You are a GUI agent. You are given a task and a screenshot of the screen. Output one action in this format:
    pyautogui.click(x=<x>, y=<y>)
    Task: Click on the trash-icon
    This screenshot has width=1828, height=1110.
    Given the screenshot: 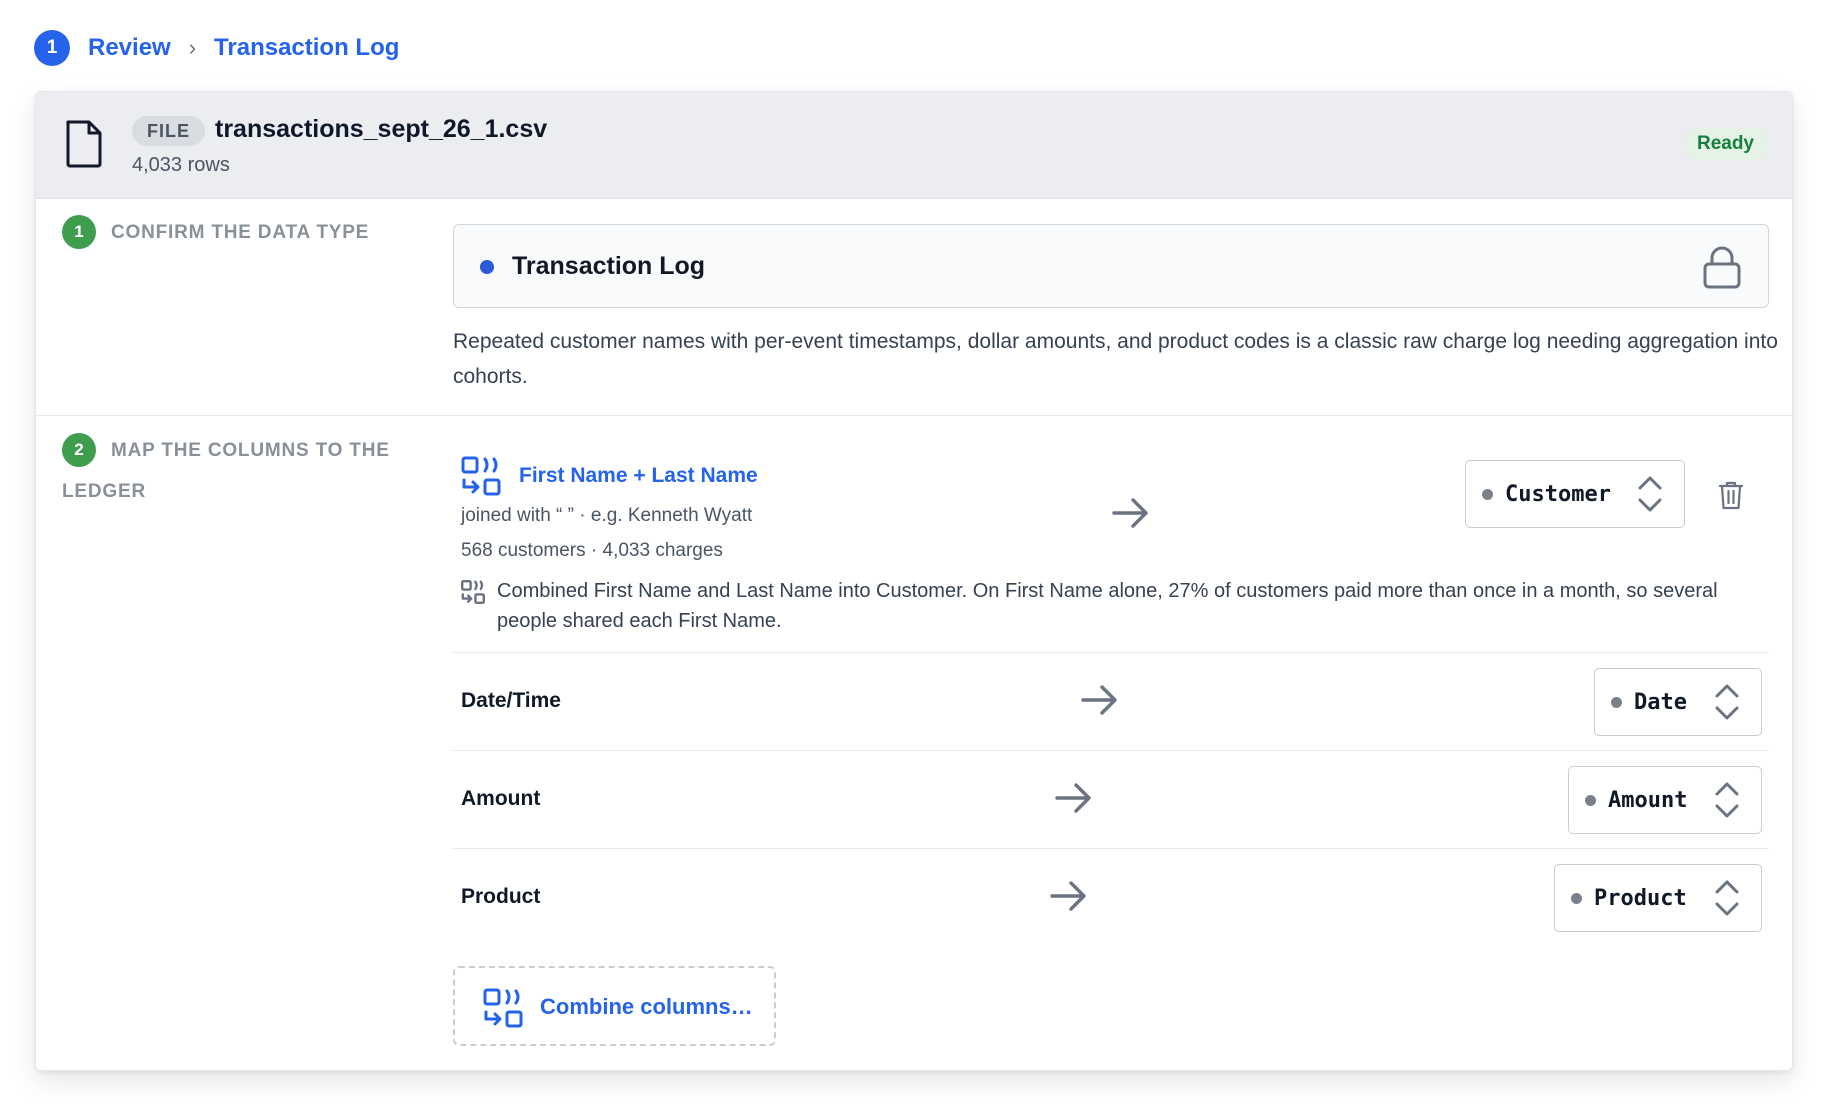 What is the action you would take?
    pyautogui.click(x=1731, y=495)
    